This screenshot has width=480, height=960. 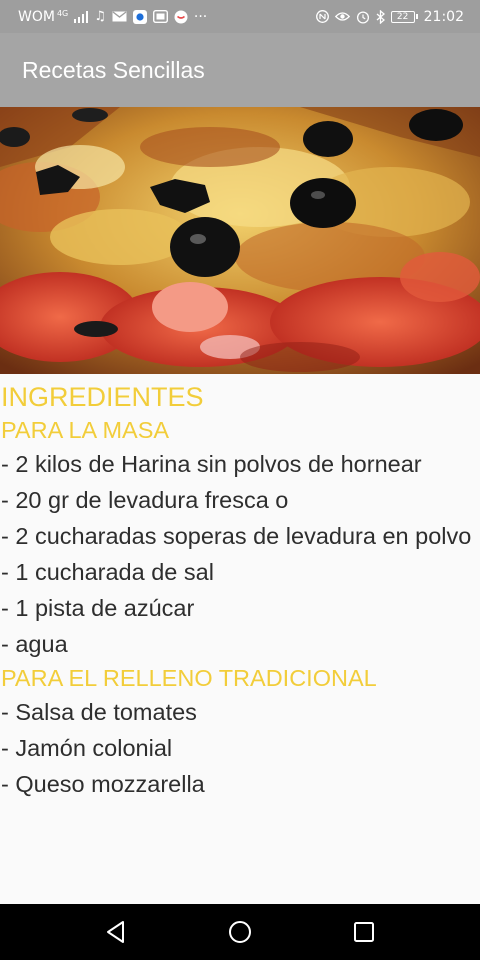 I want to click on battery-icon: 22, so click(x=404, y=16).